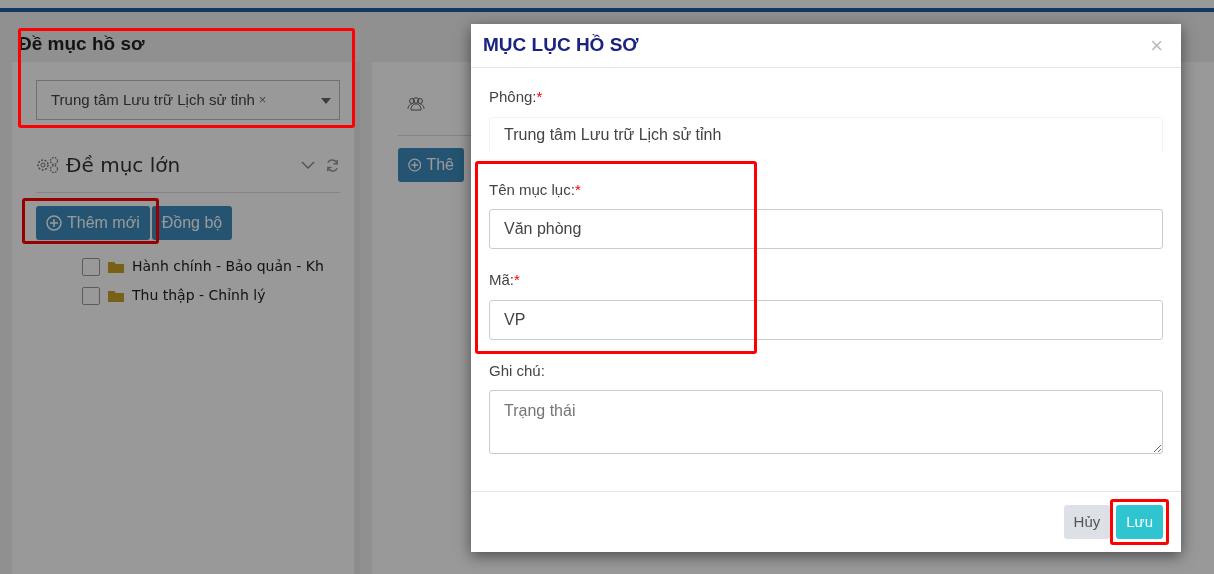 The image size is (1214, 574). I want to click on chevron-down-icon, so click(308, 165).